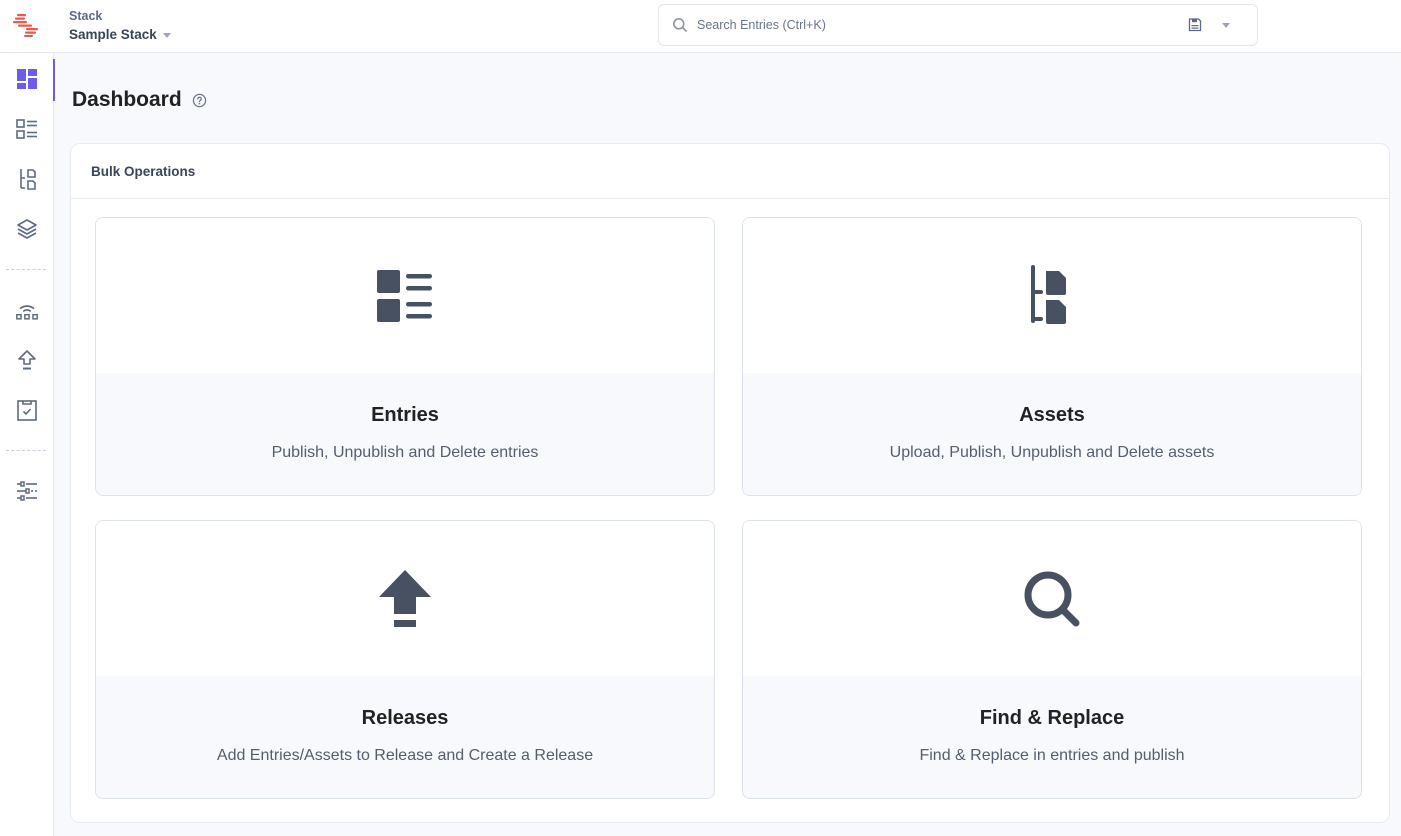 Image resolution: width=1401 pixels, height=836 pixels. Describe the element at coordinates (166, 35) in the screenshot. I see `caret-down-icon` at that location.